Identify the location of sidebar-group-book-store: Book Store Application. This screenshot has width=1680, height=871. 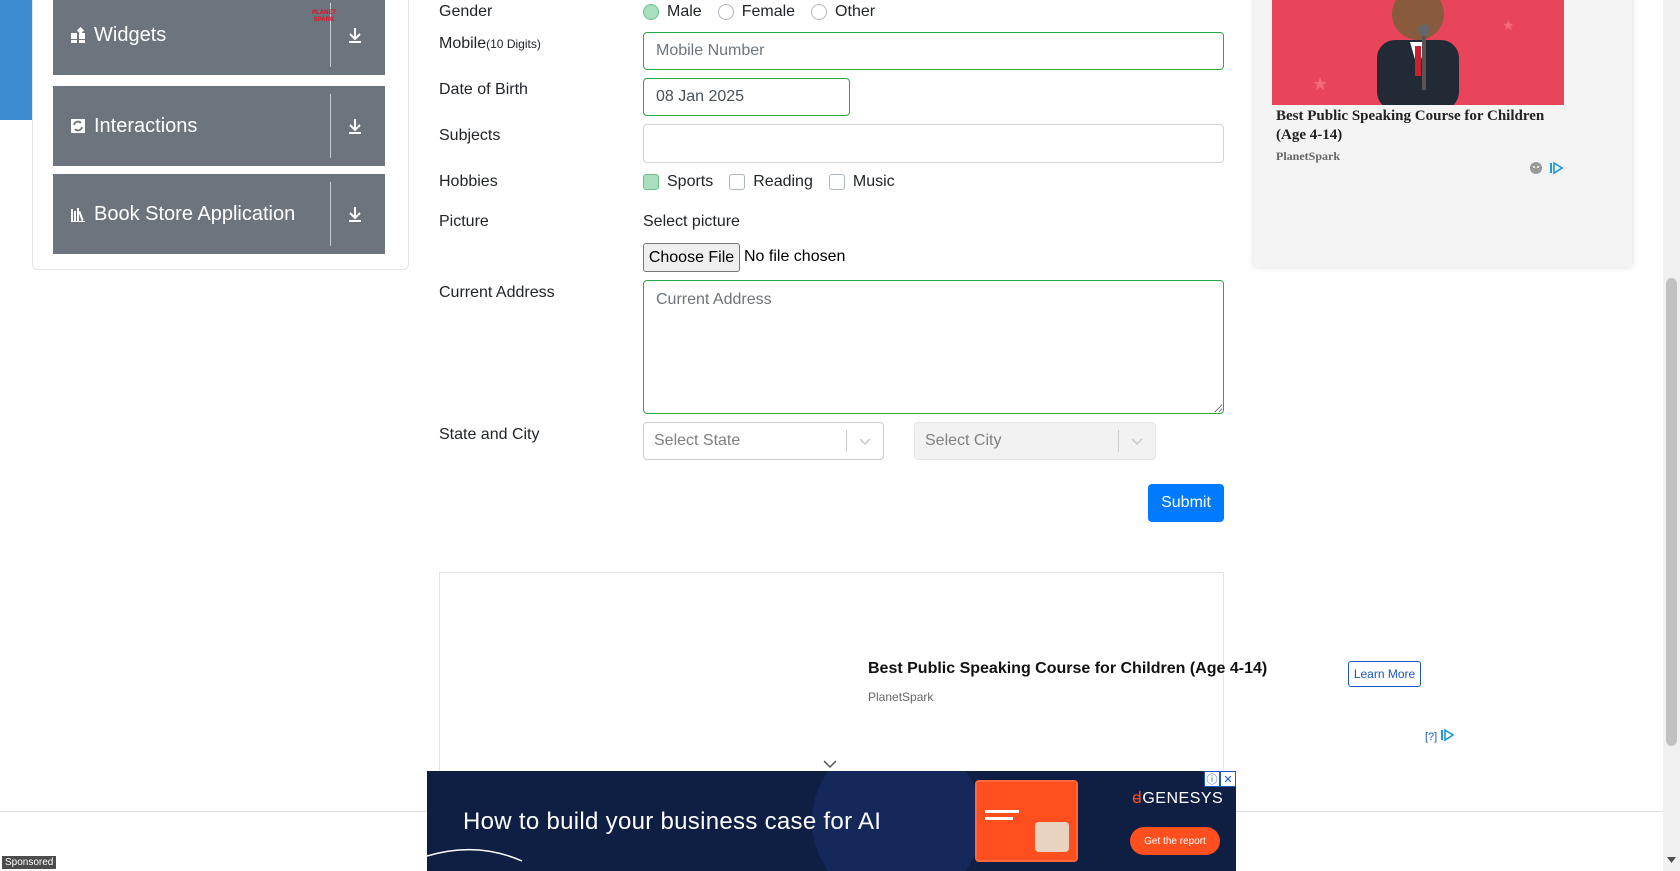
(219, 214).